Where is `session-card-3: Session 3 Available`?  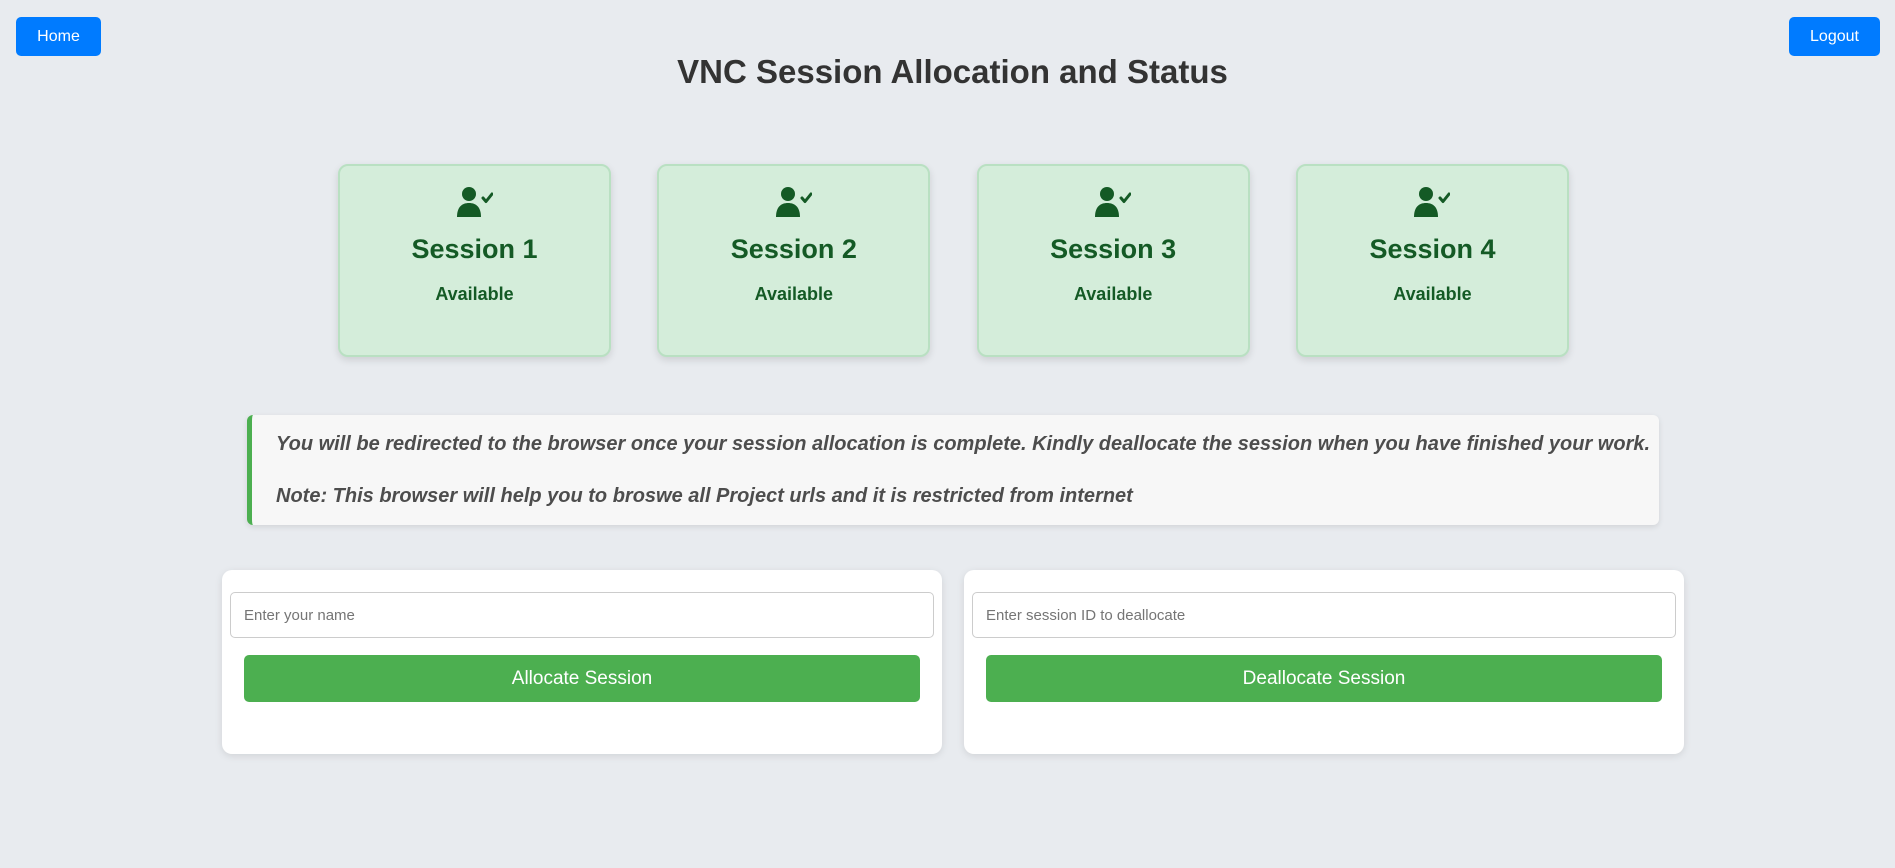
session-card-3: Session 3 Available is located at coordinates (1113, 260).